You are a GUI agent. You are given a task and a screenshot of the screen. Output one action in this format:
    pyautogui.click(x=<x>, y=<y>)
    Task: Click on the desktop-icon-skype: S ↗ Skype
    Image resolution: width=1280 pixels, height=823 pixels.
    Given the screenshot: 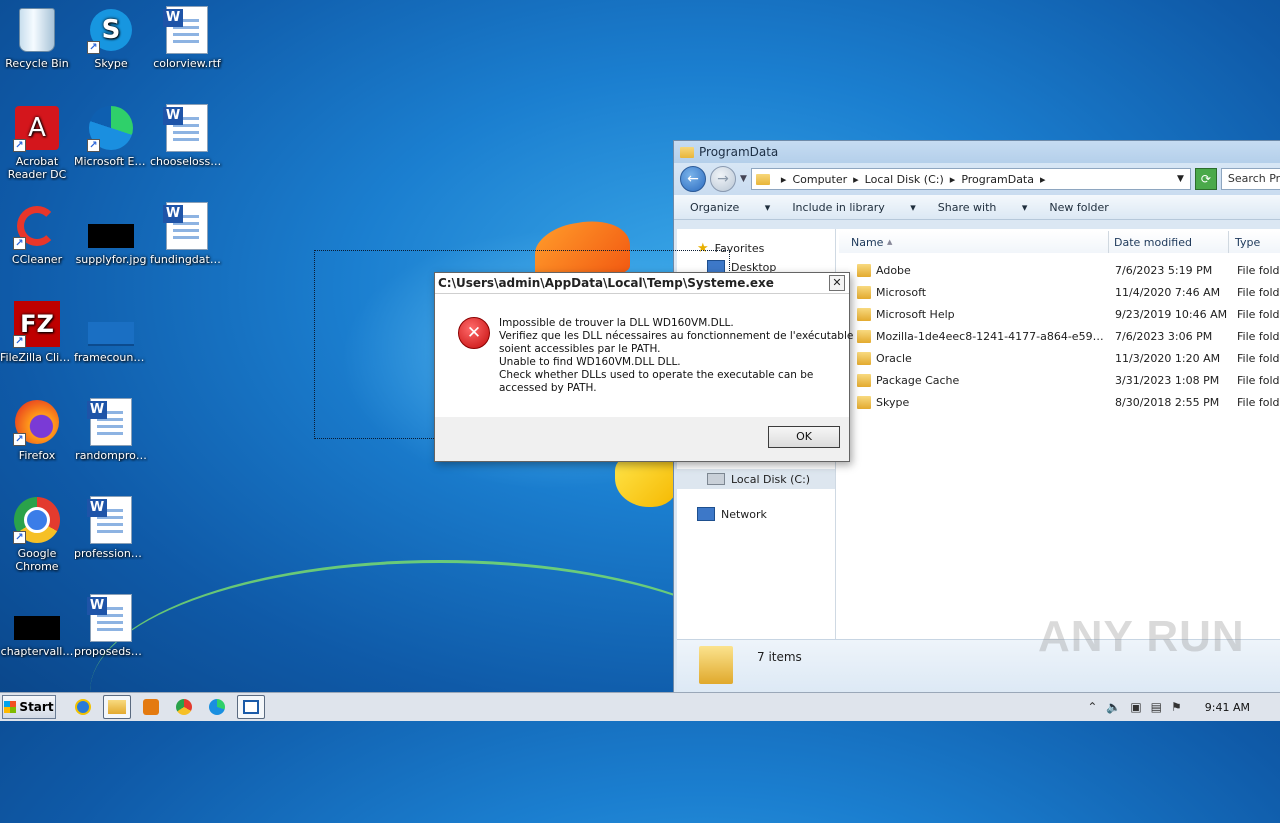 What is the action you would take?
    pyautogui.click(x=111, y=38)
    